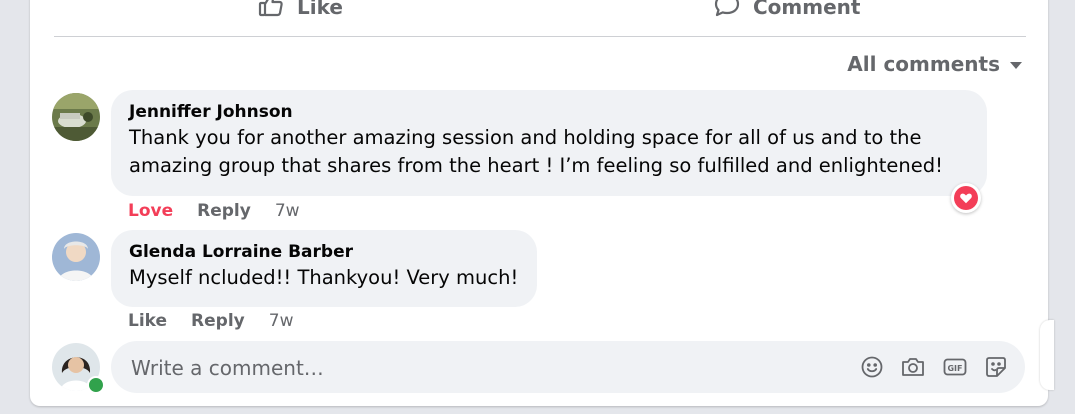 The height and width of the screenshot is (414, 1075). I want to click on svg-text: GIF, so click(954, 368).